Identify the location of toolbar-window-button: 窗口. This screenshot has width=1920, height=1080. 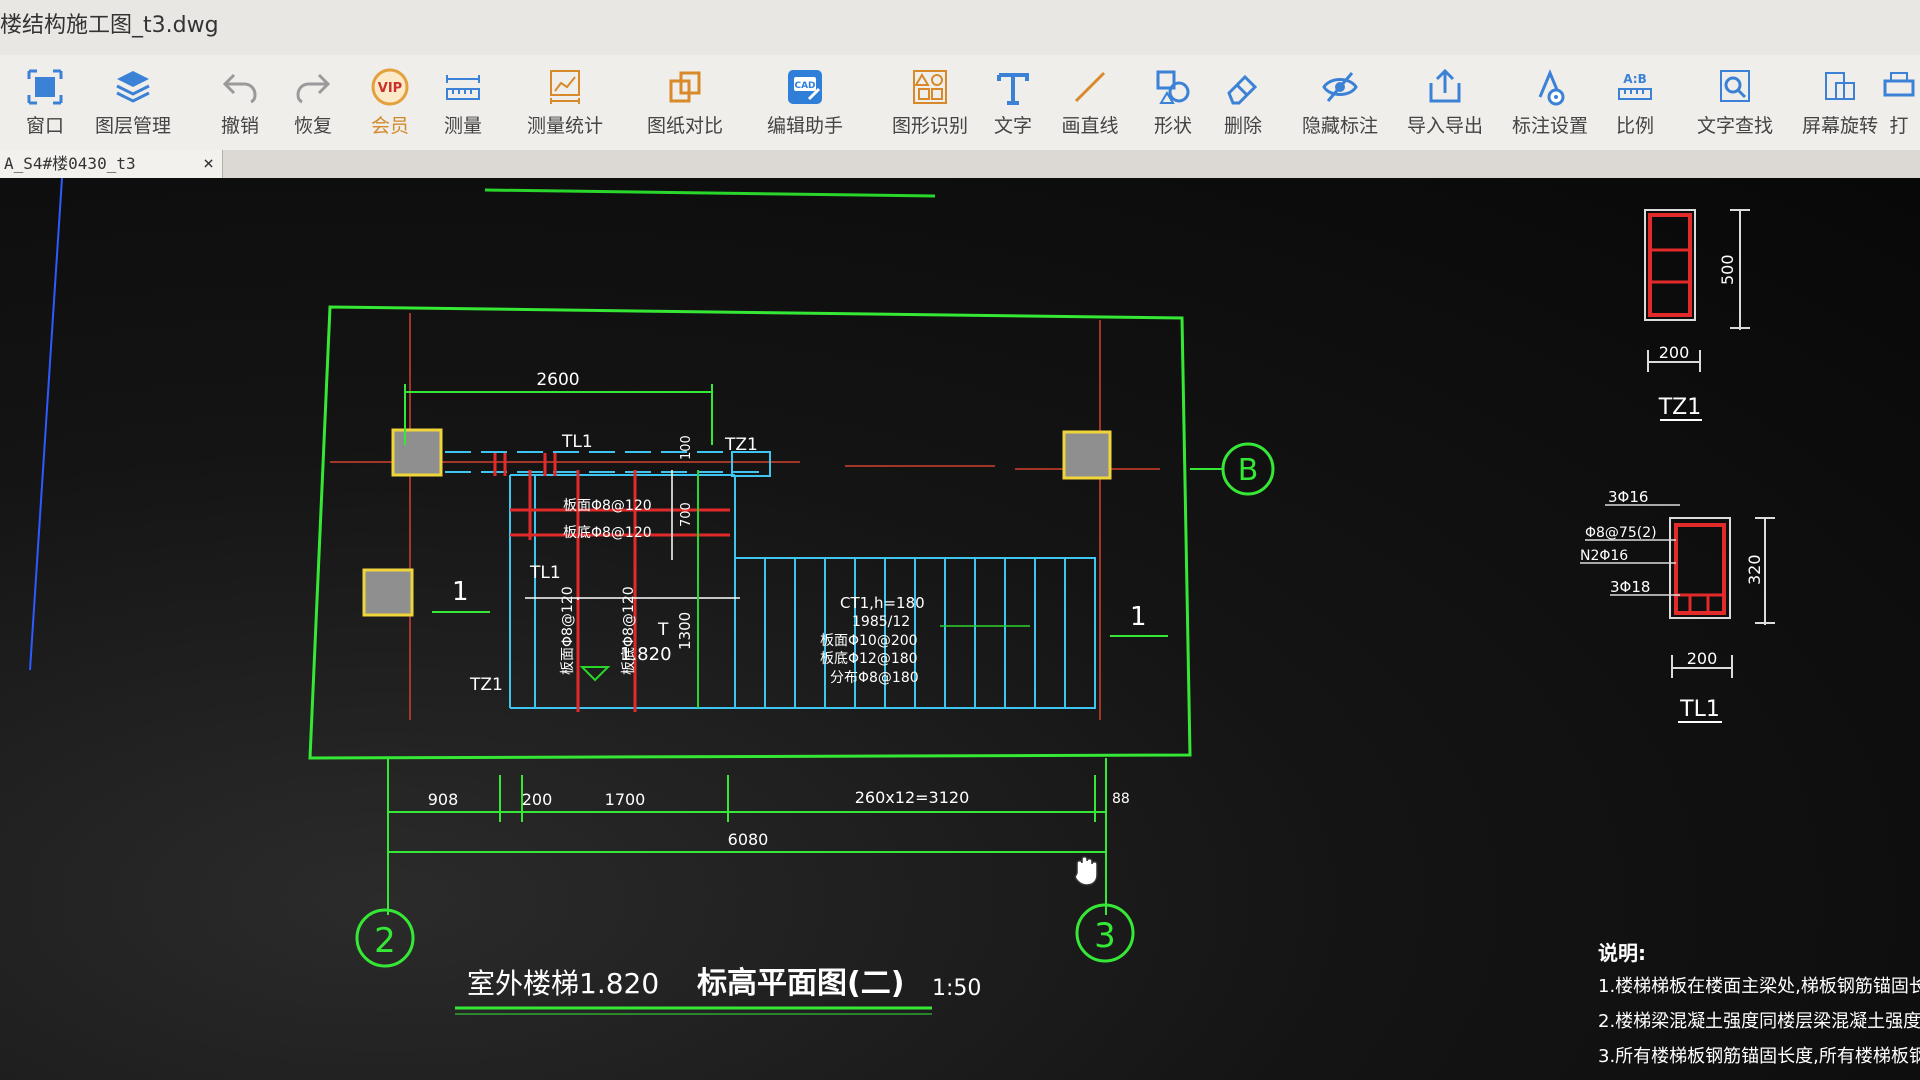
(45, 103).